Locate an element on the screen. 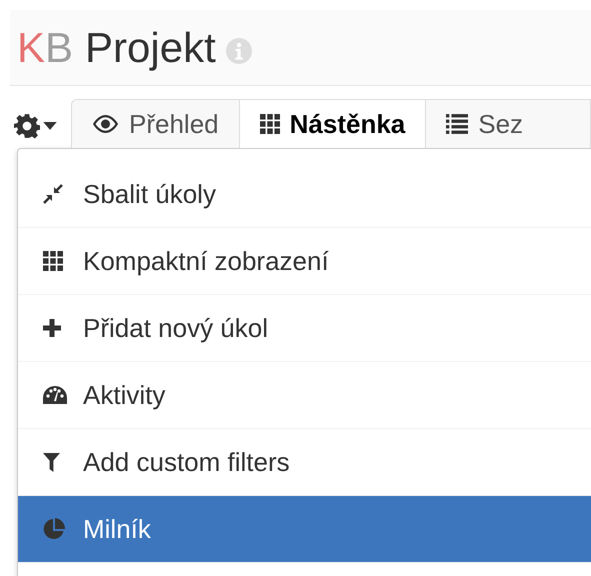  menu-item: Přidat nový úkol is located at coordinates (304, 328).